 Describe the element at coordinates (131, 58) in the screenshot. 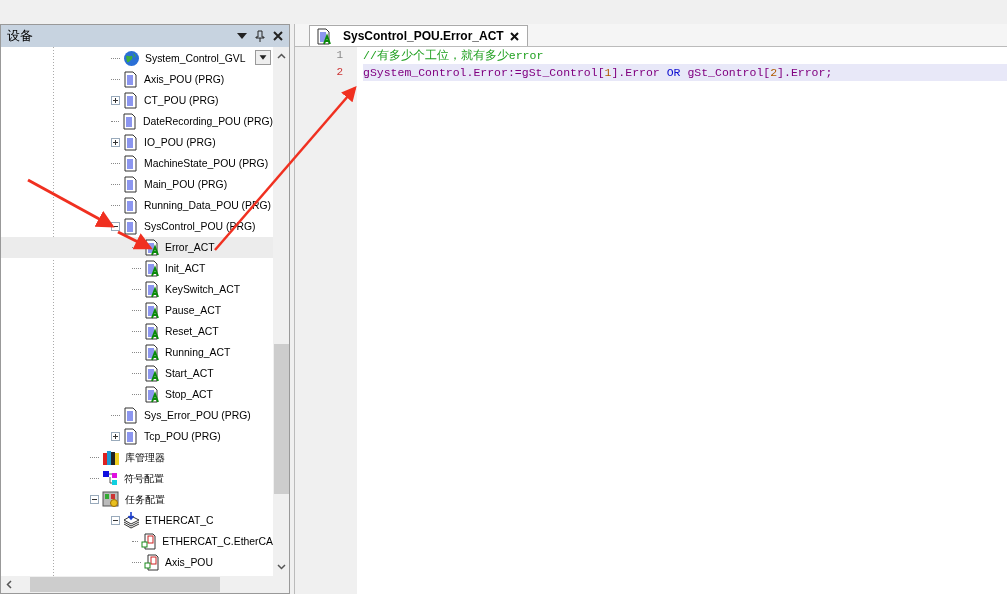

I see `globe-icon` at that location.